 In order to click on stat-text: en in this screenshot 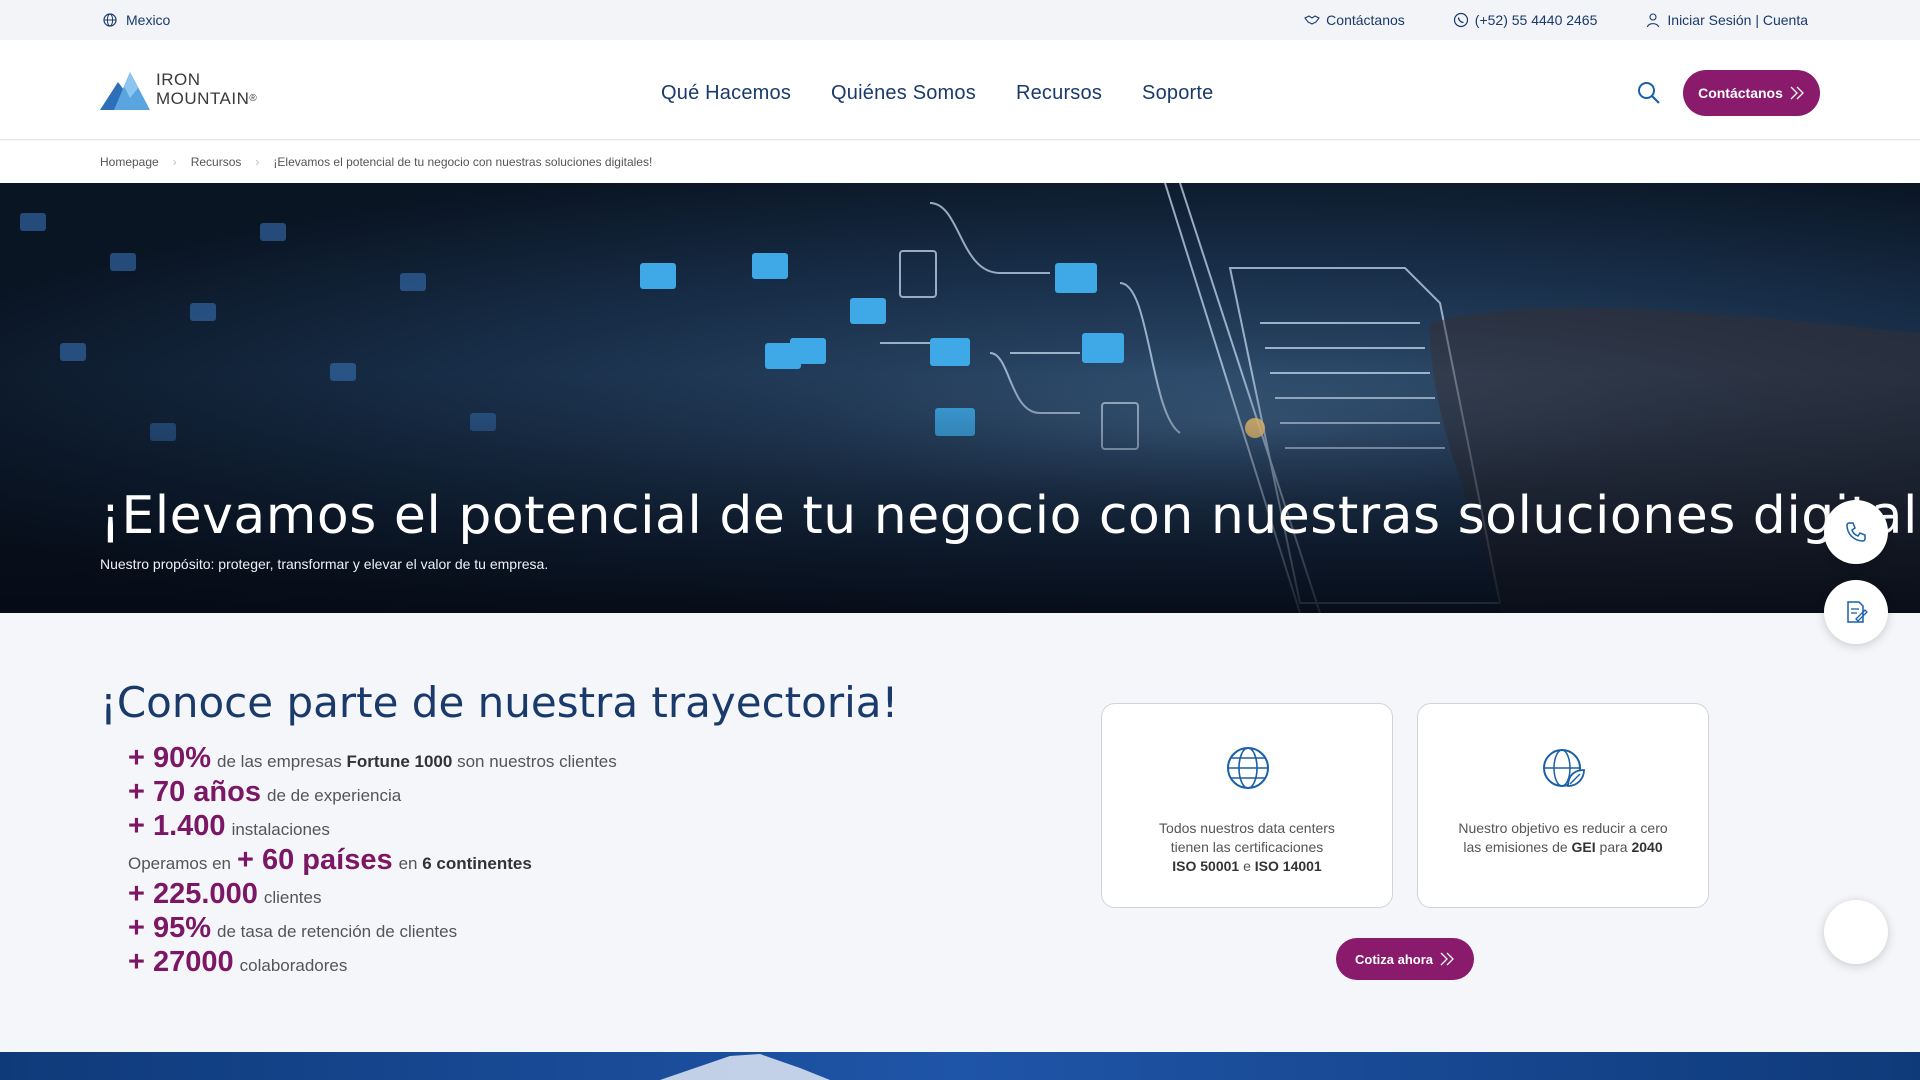, I will do `click(408, 863)`.